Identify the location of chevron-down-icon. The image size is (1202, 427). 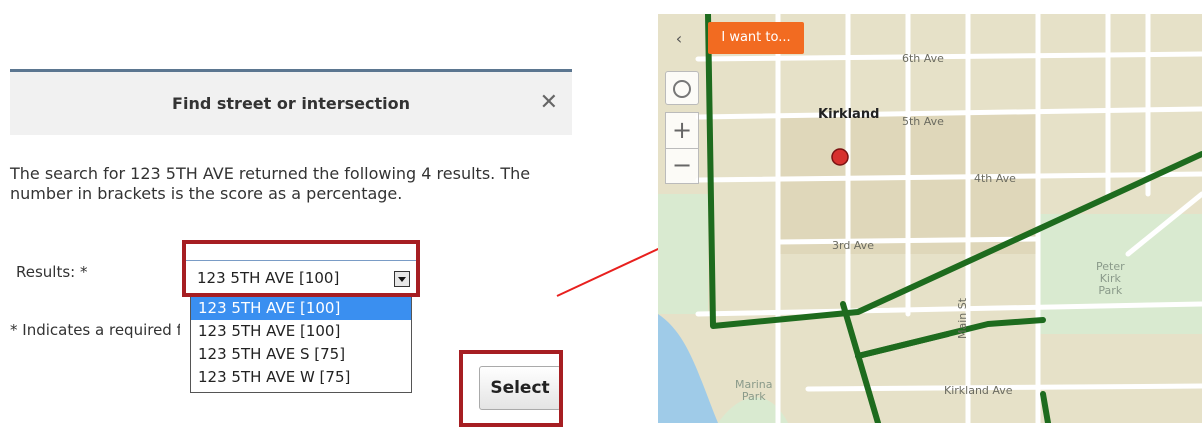
(402, 279).